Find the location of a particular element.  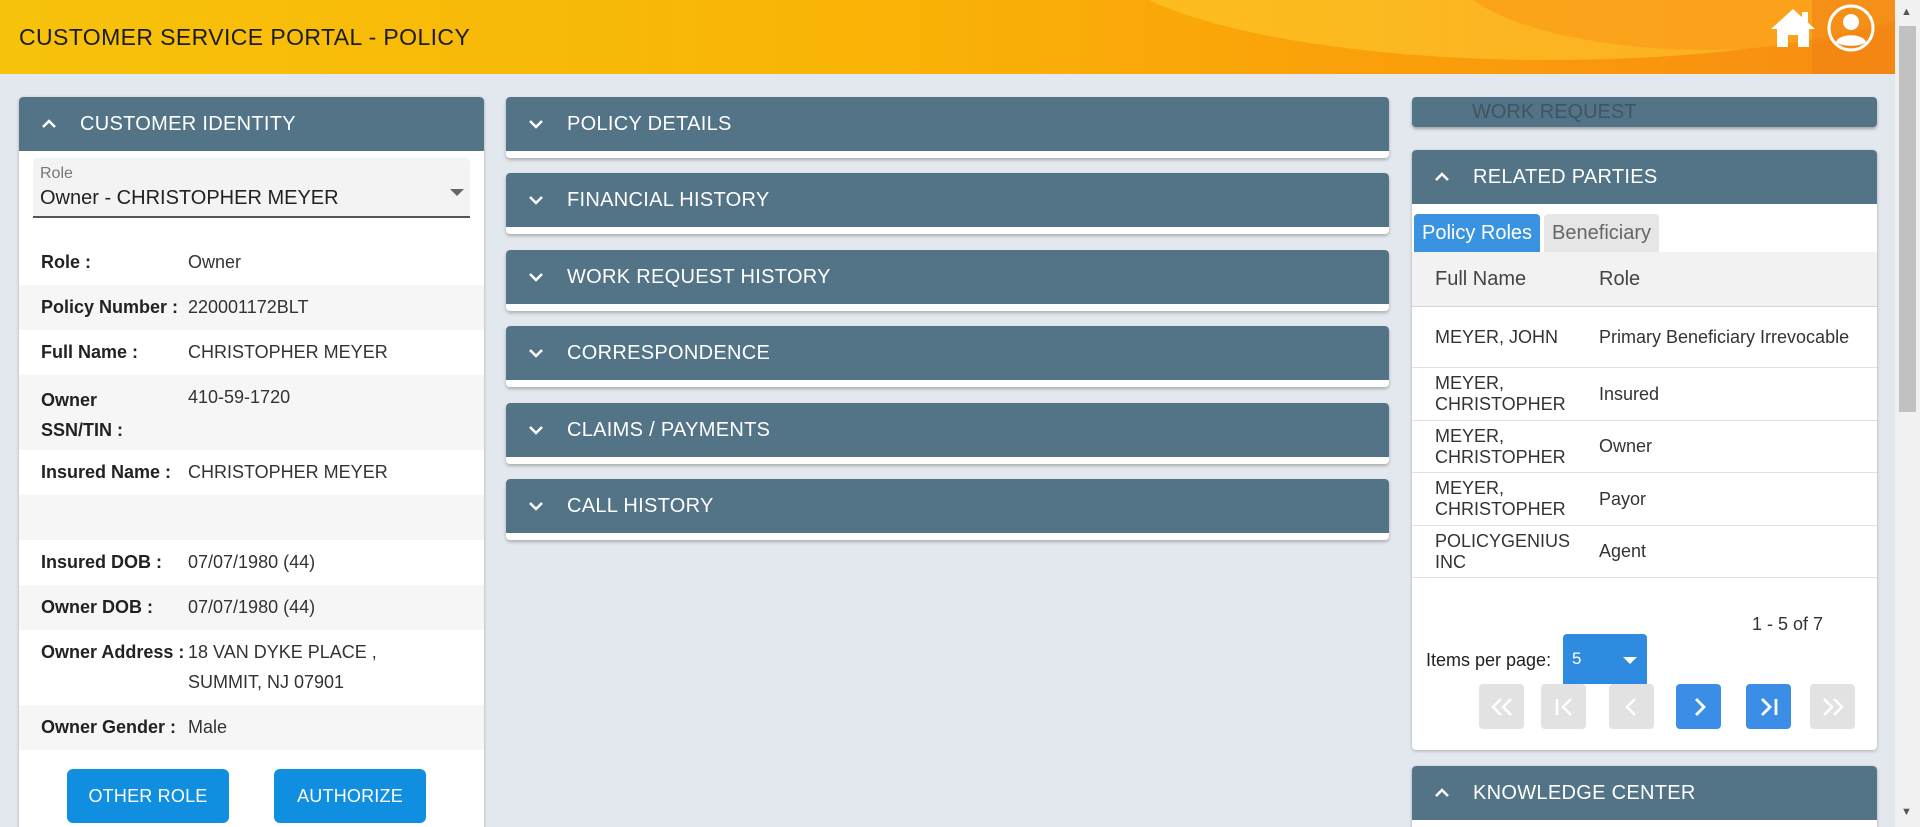

chevron-left-icon is located at coordinates (1630, 706).